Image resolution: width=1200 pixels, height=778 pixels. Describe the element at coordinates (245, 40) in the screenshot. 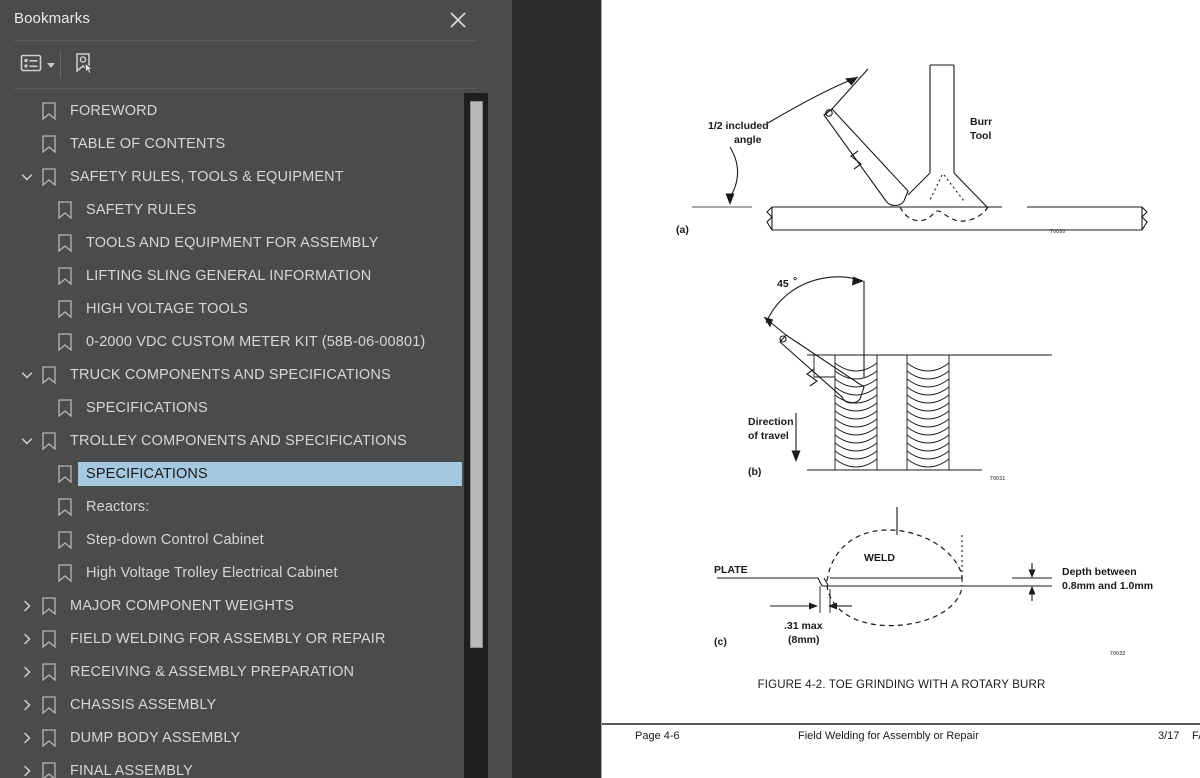

I see `header-divider` at that location.